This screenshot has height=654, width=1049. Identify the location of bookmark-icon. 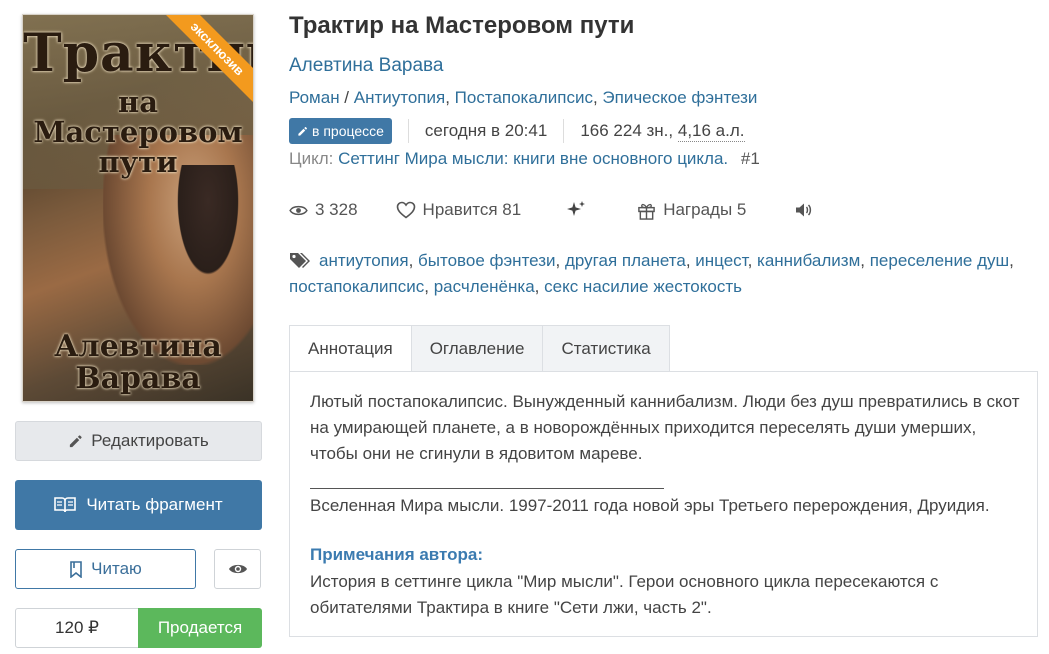
(76, 569).